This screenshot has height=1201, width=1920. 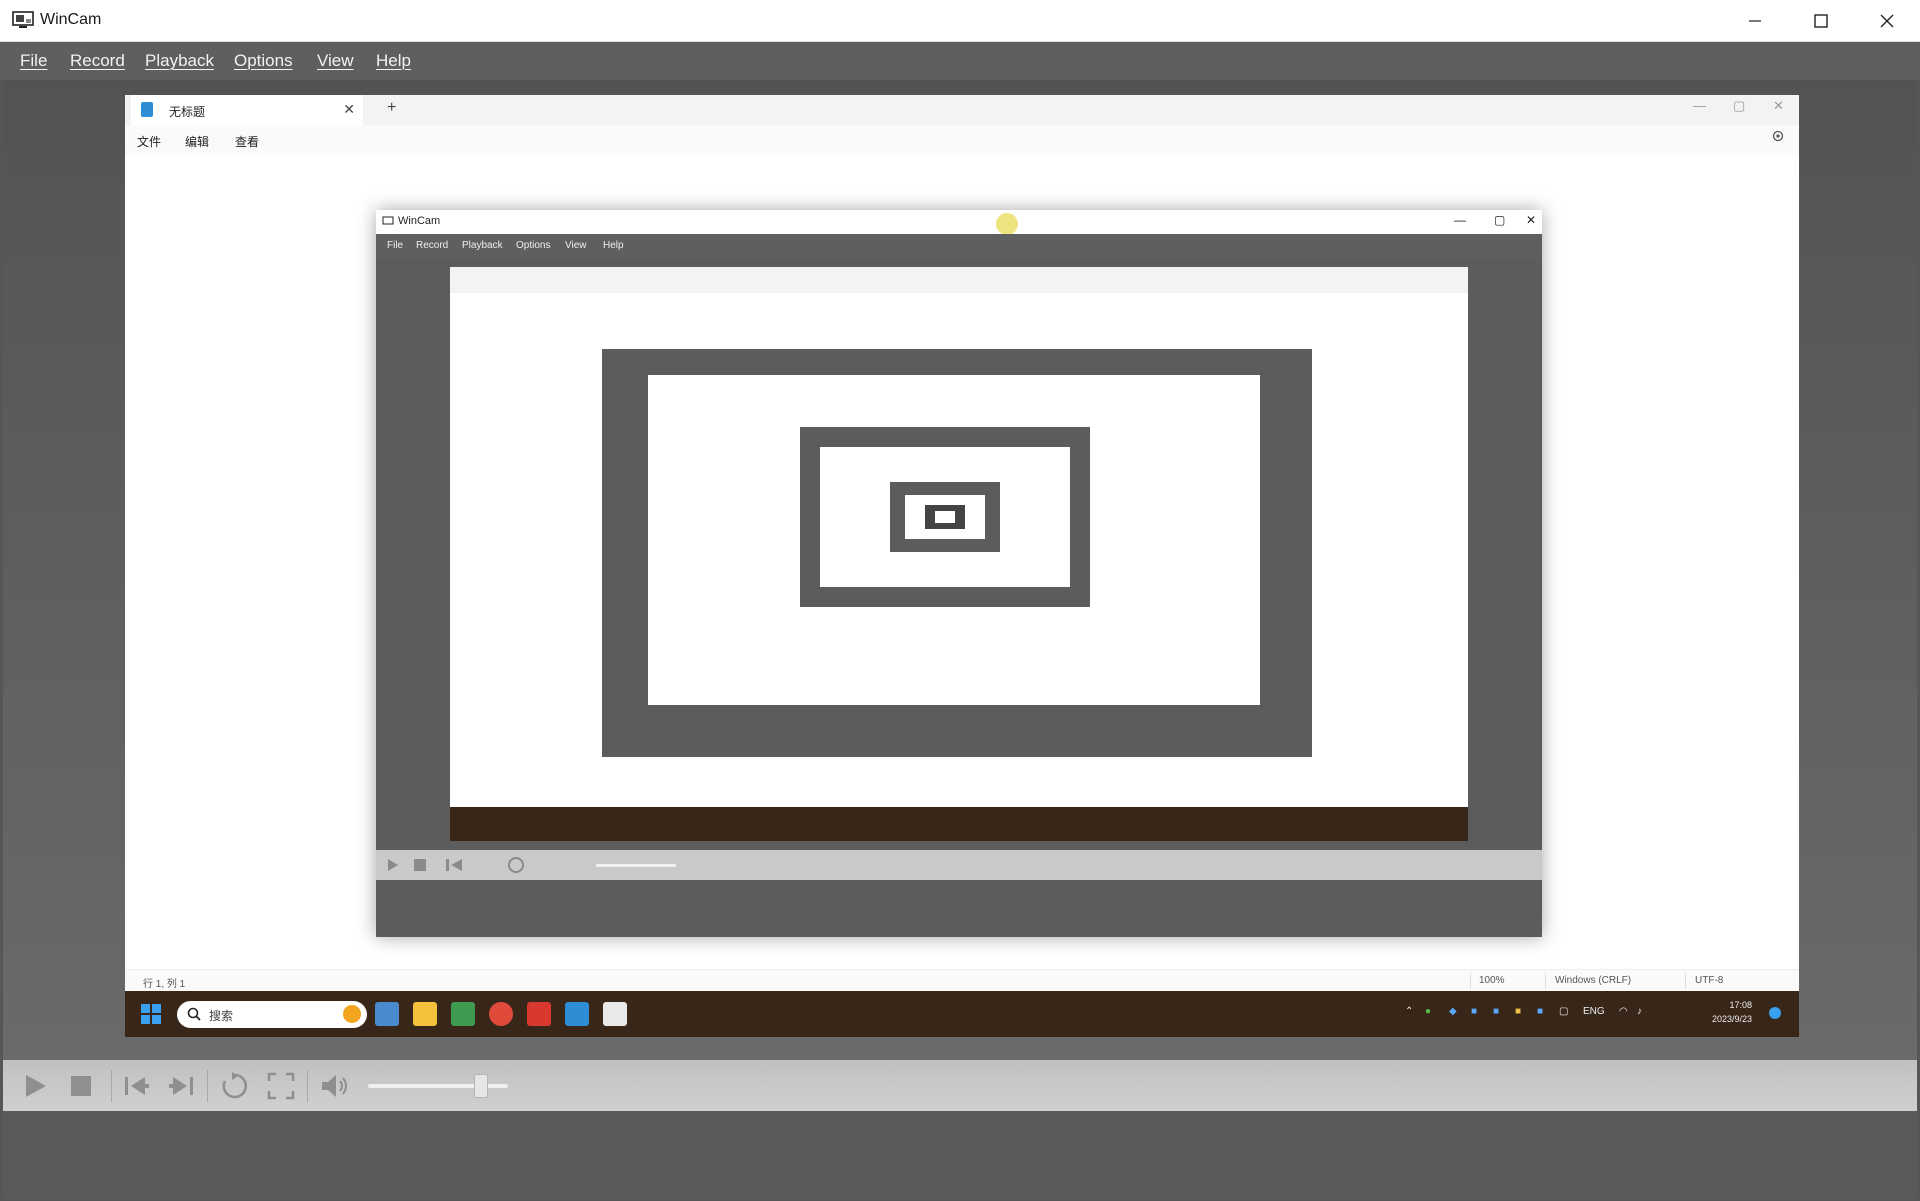 What do you see at coordinates (197, 142) in the screenshot?
I see `notepad-menu-edit: 编辑` at bounding box center [197, 142].